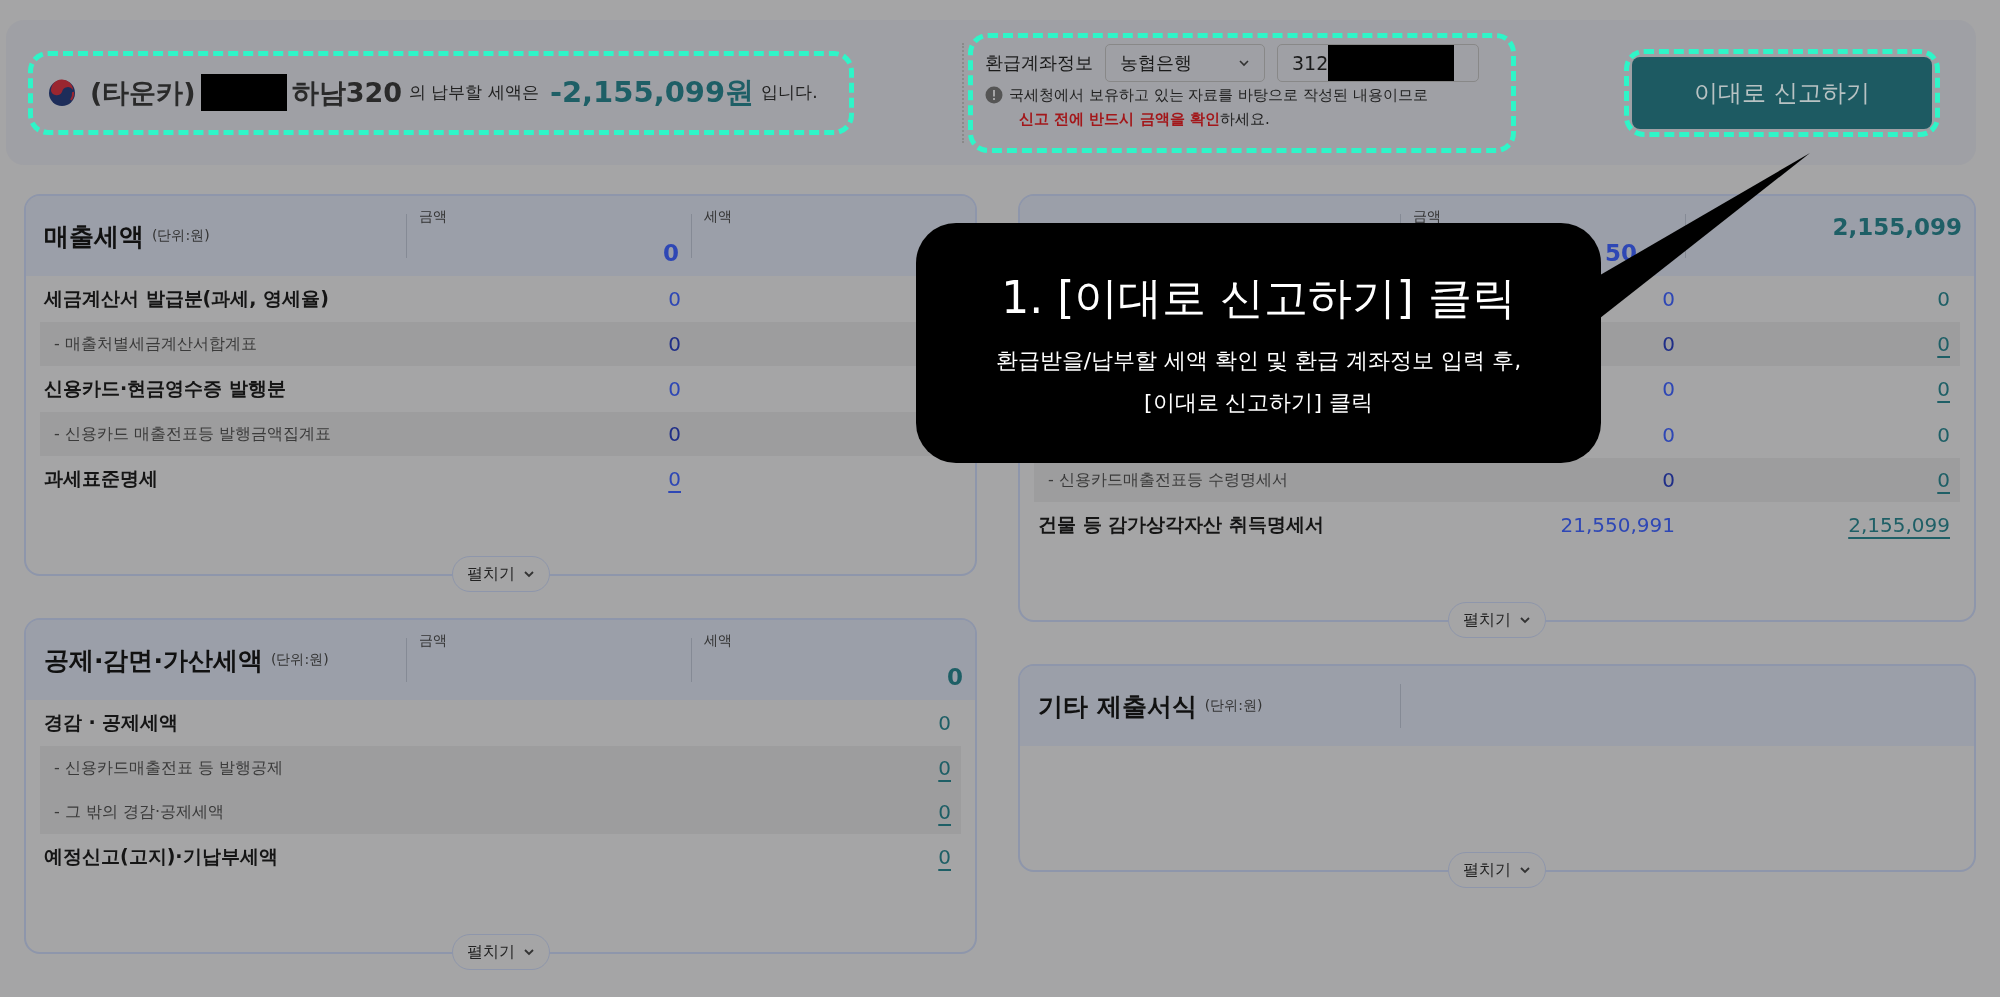 The width and height of the screenshot is (2000, 997). What do you see at coordinates (1167, 479) in the screenshot?
I see `row-label: - 신용카드매출전표등 수령명세서` at bounding box center [1167, 479].